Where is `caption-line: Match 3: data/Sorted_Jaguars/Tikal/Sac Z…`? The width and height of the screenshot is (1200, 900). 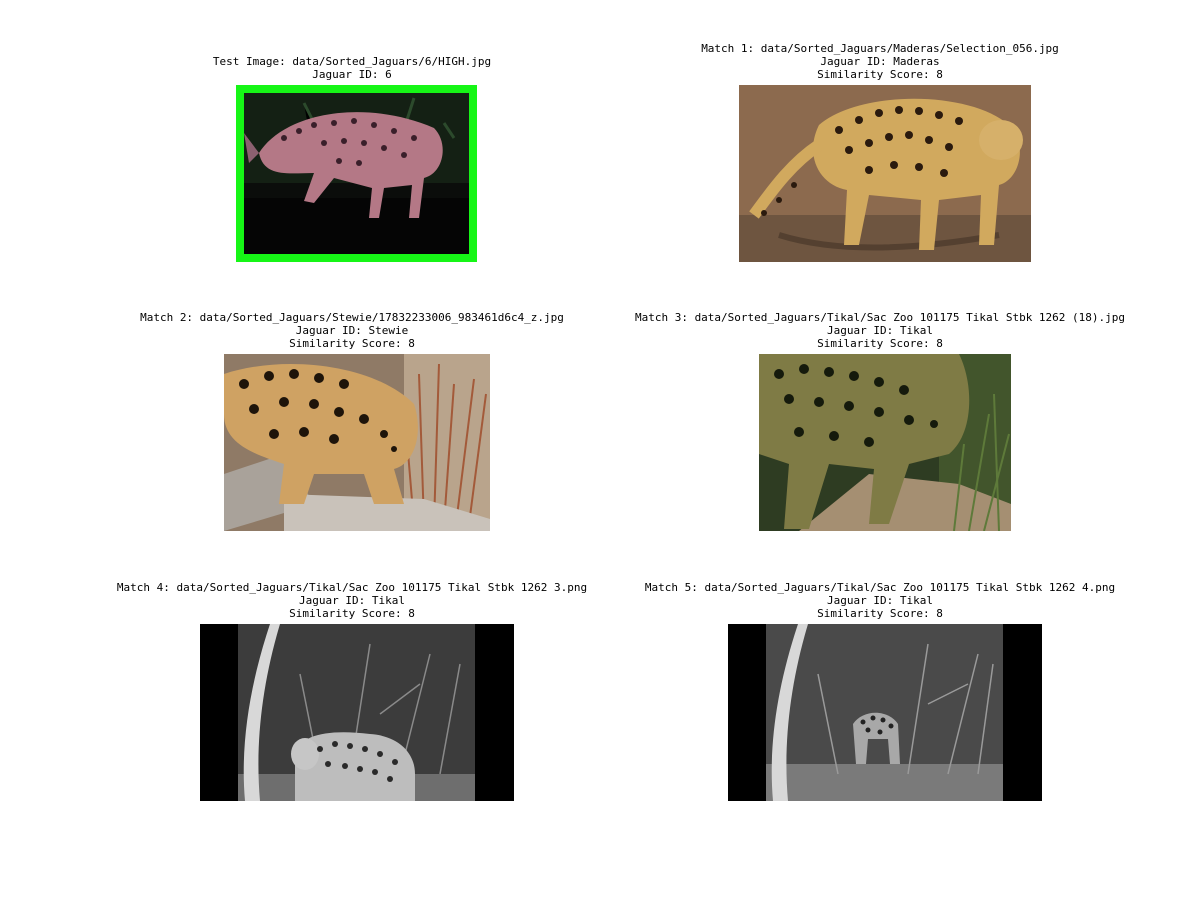
caption-line: Match 3: data/Sorted_Jaguars/Tikal/Sac Z… is located at coordinates (880, 317).